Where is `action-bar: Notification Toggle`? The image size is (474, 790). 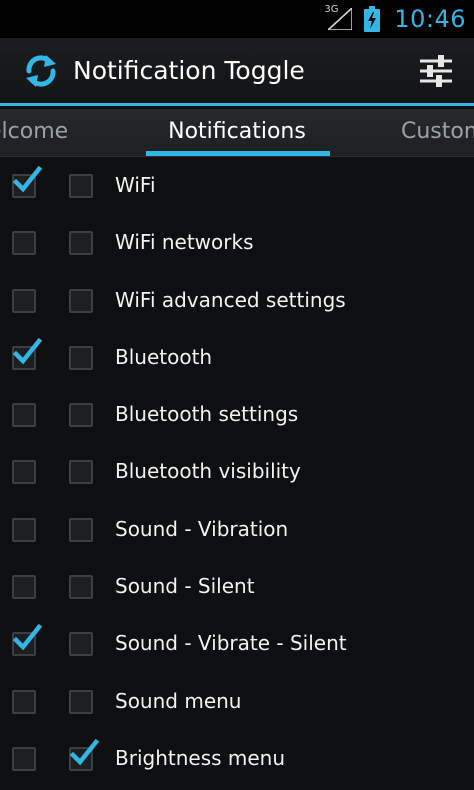
action-bar: Notification Toggle is located at coordinates (237, 72).